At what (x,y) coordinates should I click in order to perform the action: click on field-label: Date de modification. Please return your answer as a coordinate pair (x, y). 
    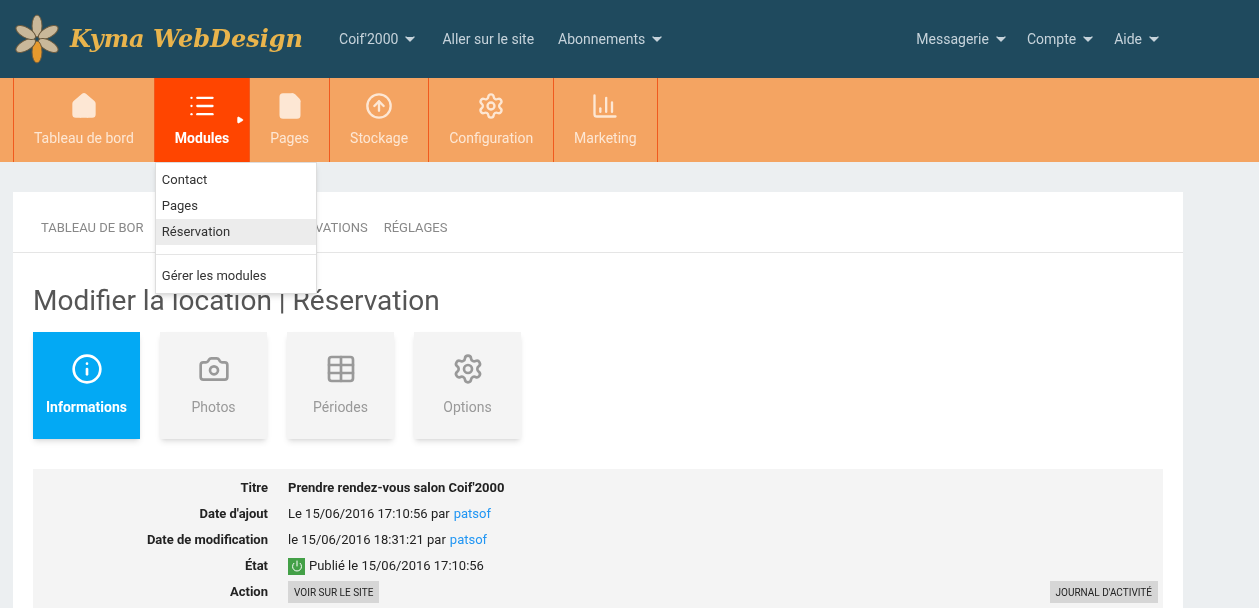
    Looking at the image, I should click on (207, 540).